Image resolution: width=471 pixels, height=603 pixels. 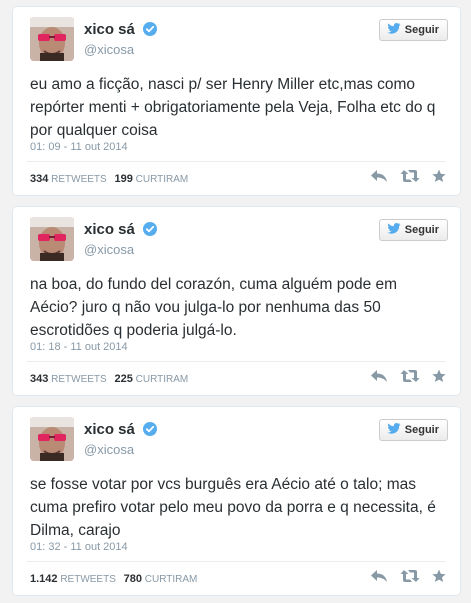 What do you see at coordinates (123, 379) in the screenshot?
I see `like-count: 225` at bounding box center [123, 379].